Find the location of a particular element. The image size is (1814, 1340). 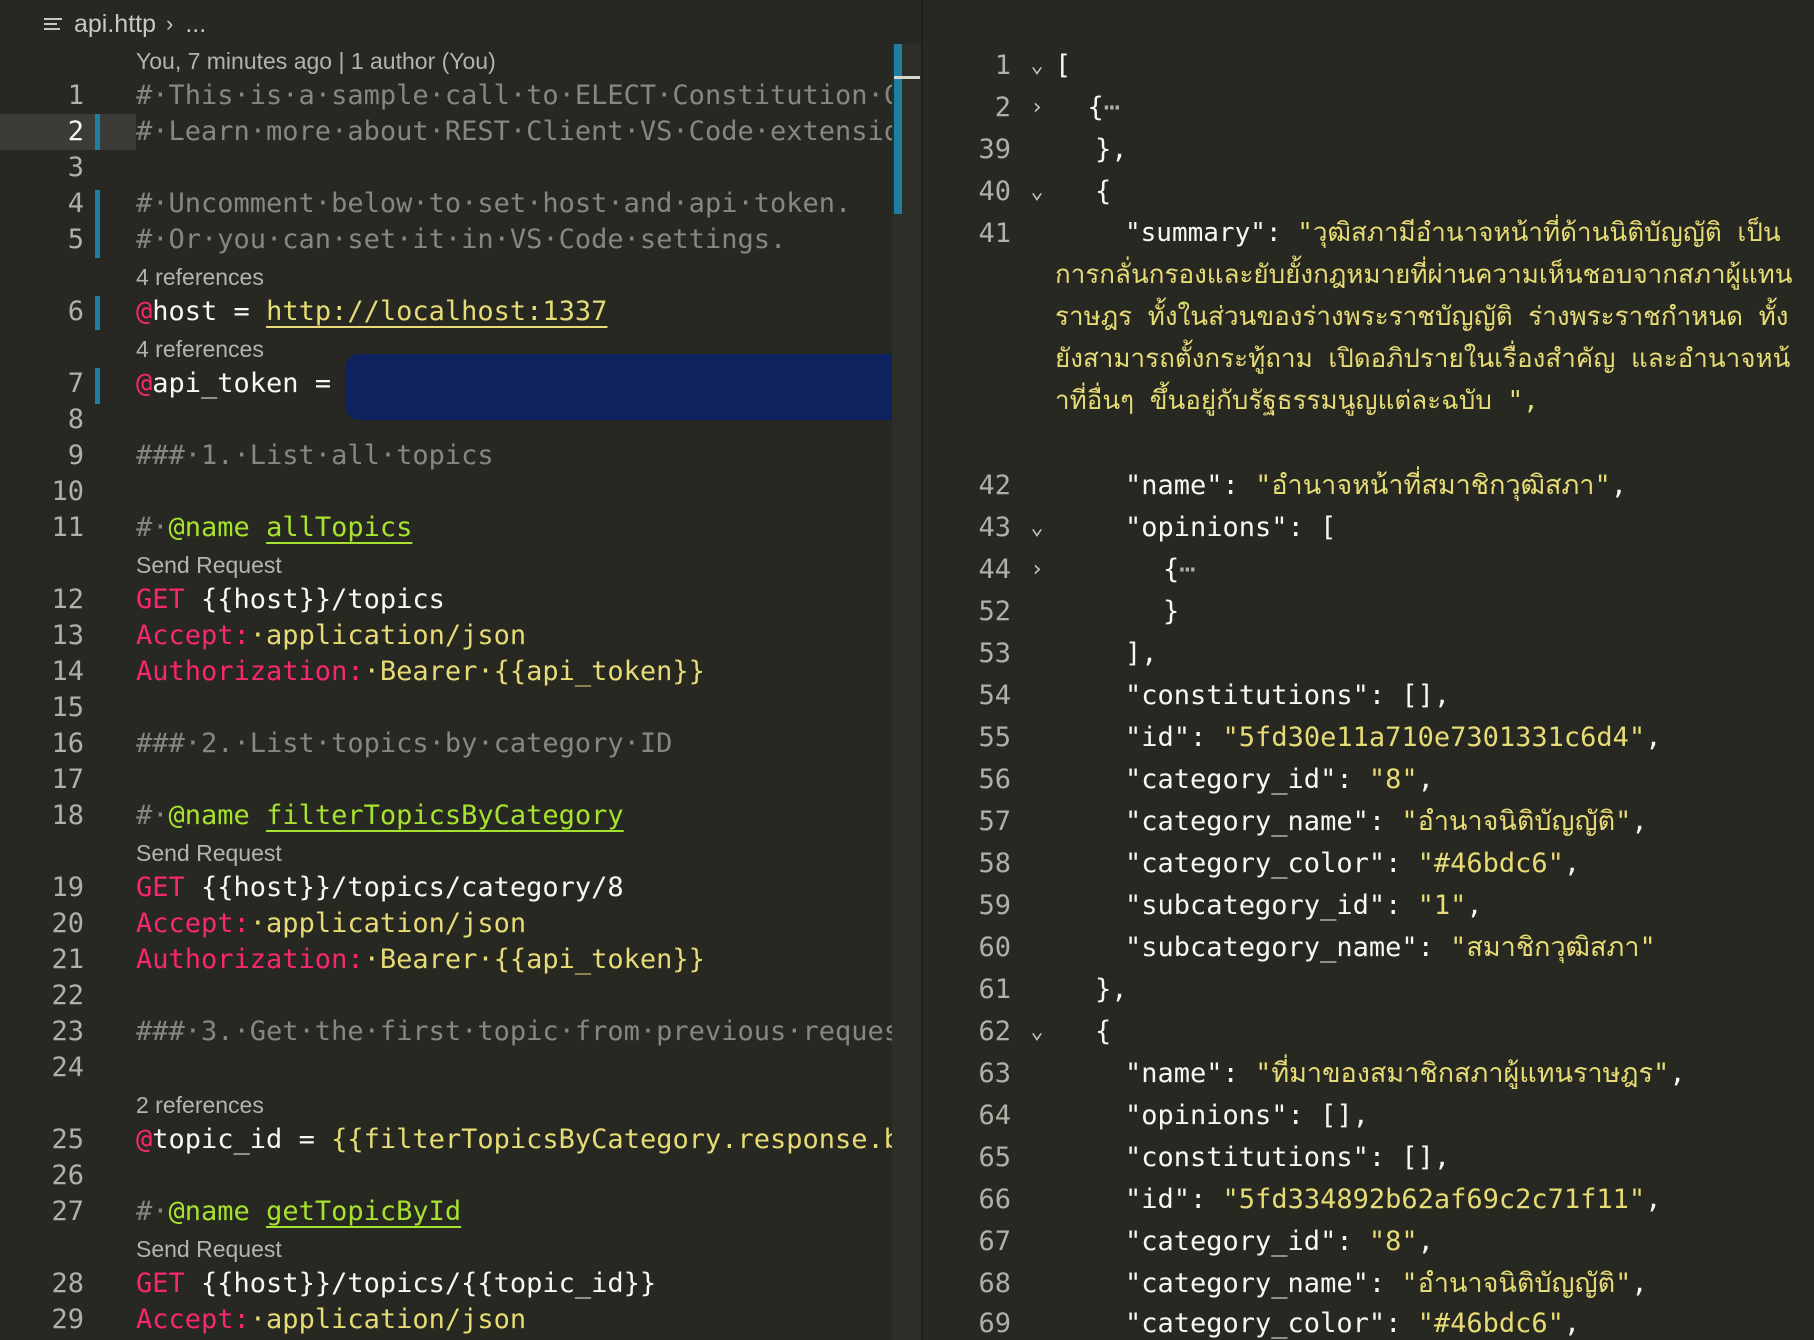

json-line: "opinions": [], is located at coordinates (1247, 1116).